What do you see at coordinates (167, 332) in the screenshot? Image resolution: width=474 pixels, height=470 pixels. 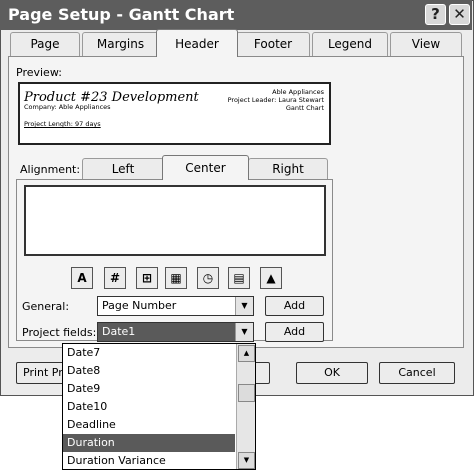 I see `project-fields-select-value: Date1` at bounding box center [167, 332].